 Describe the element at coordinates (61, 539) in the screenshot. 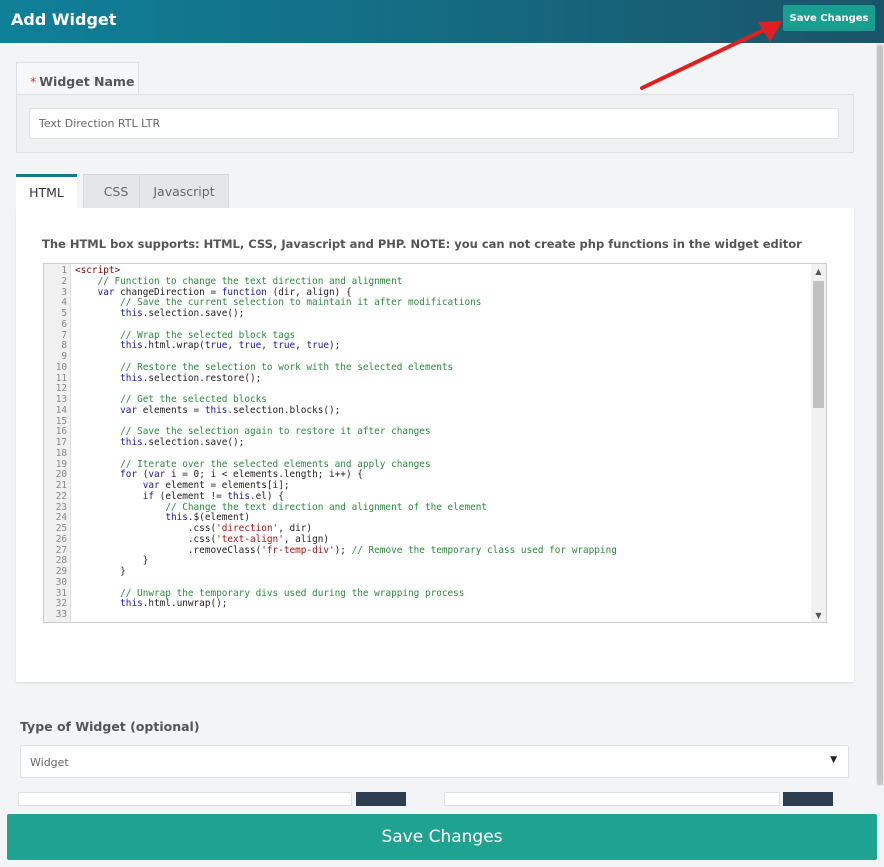

I see `line-number: 26` at that location.